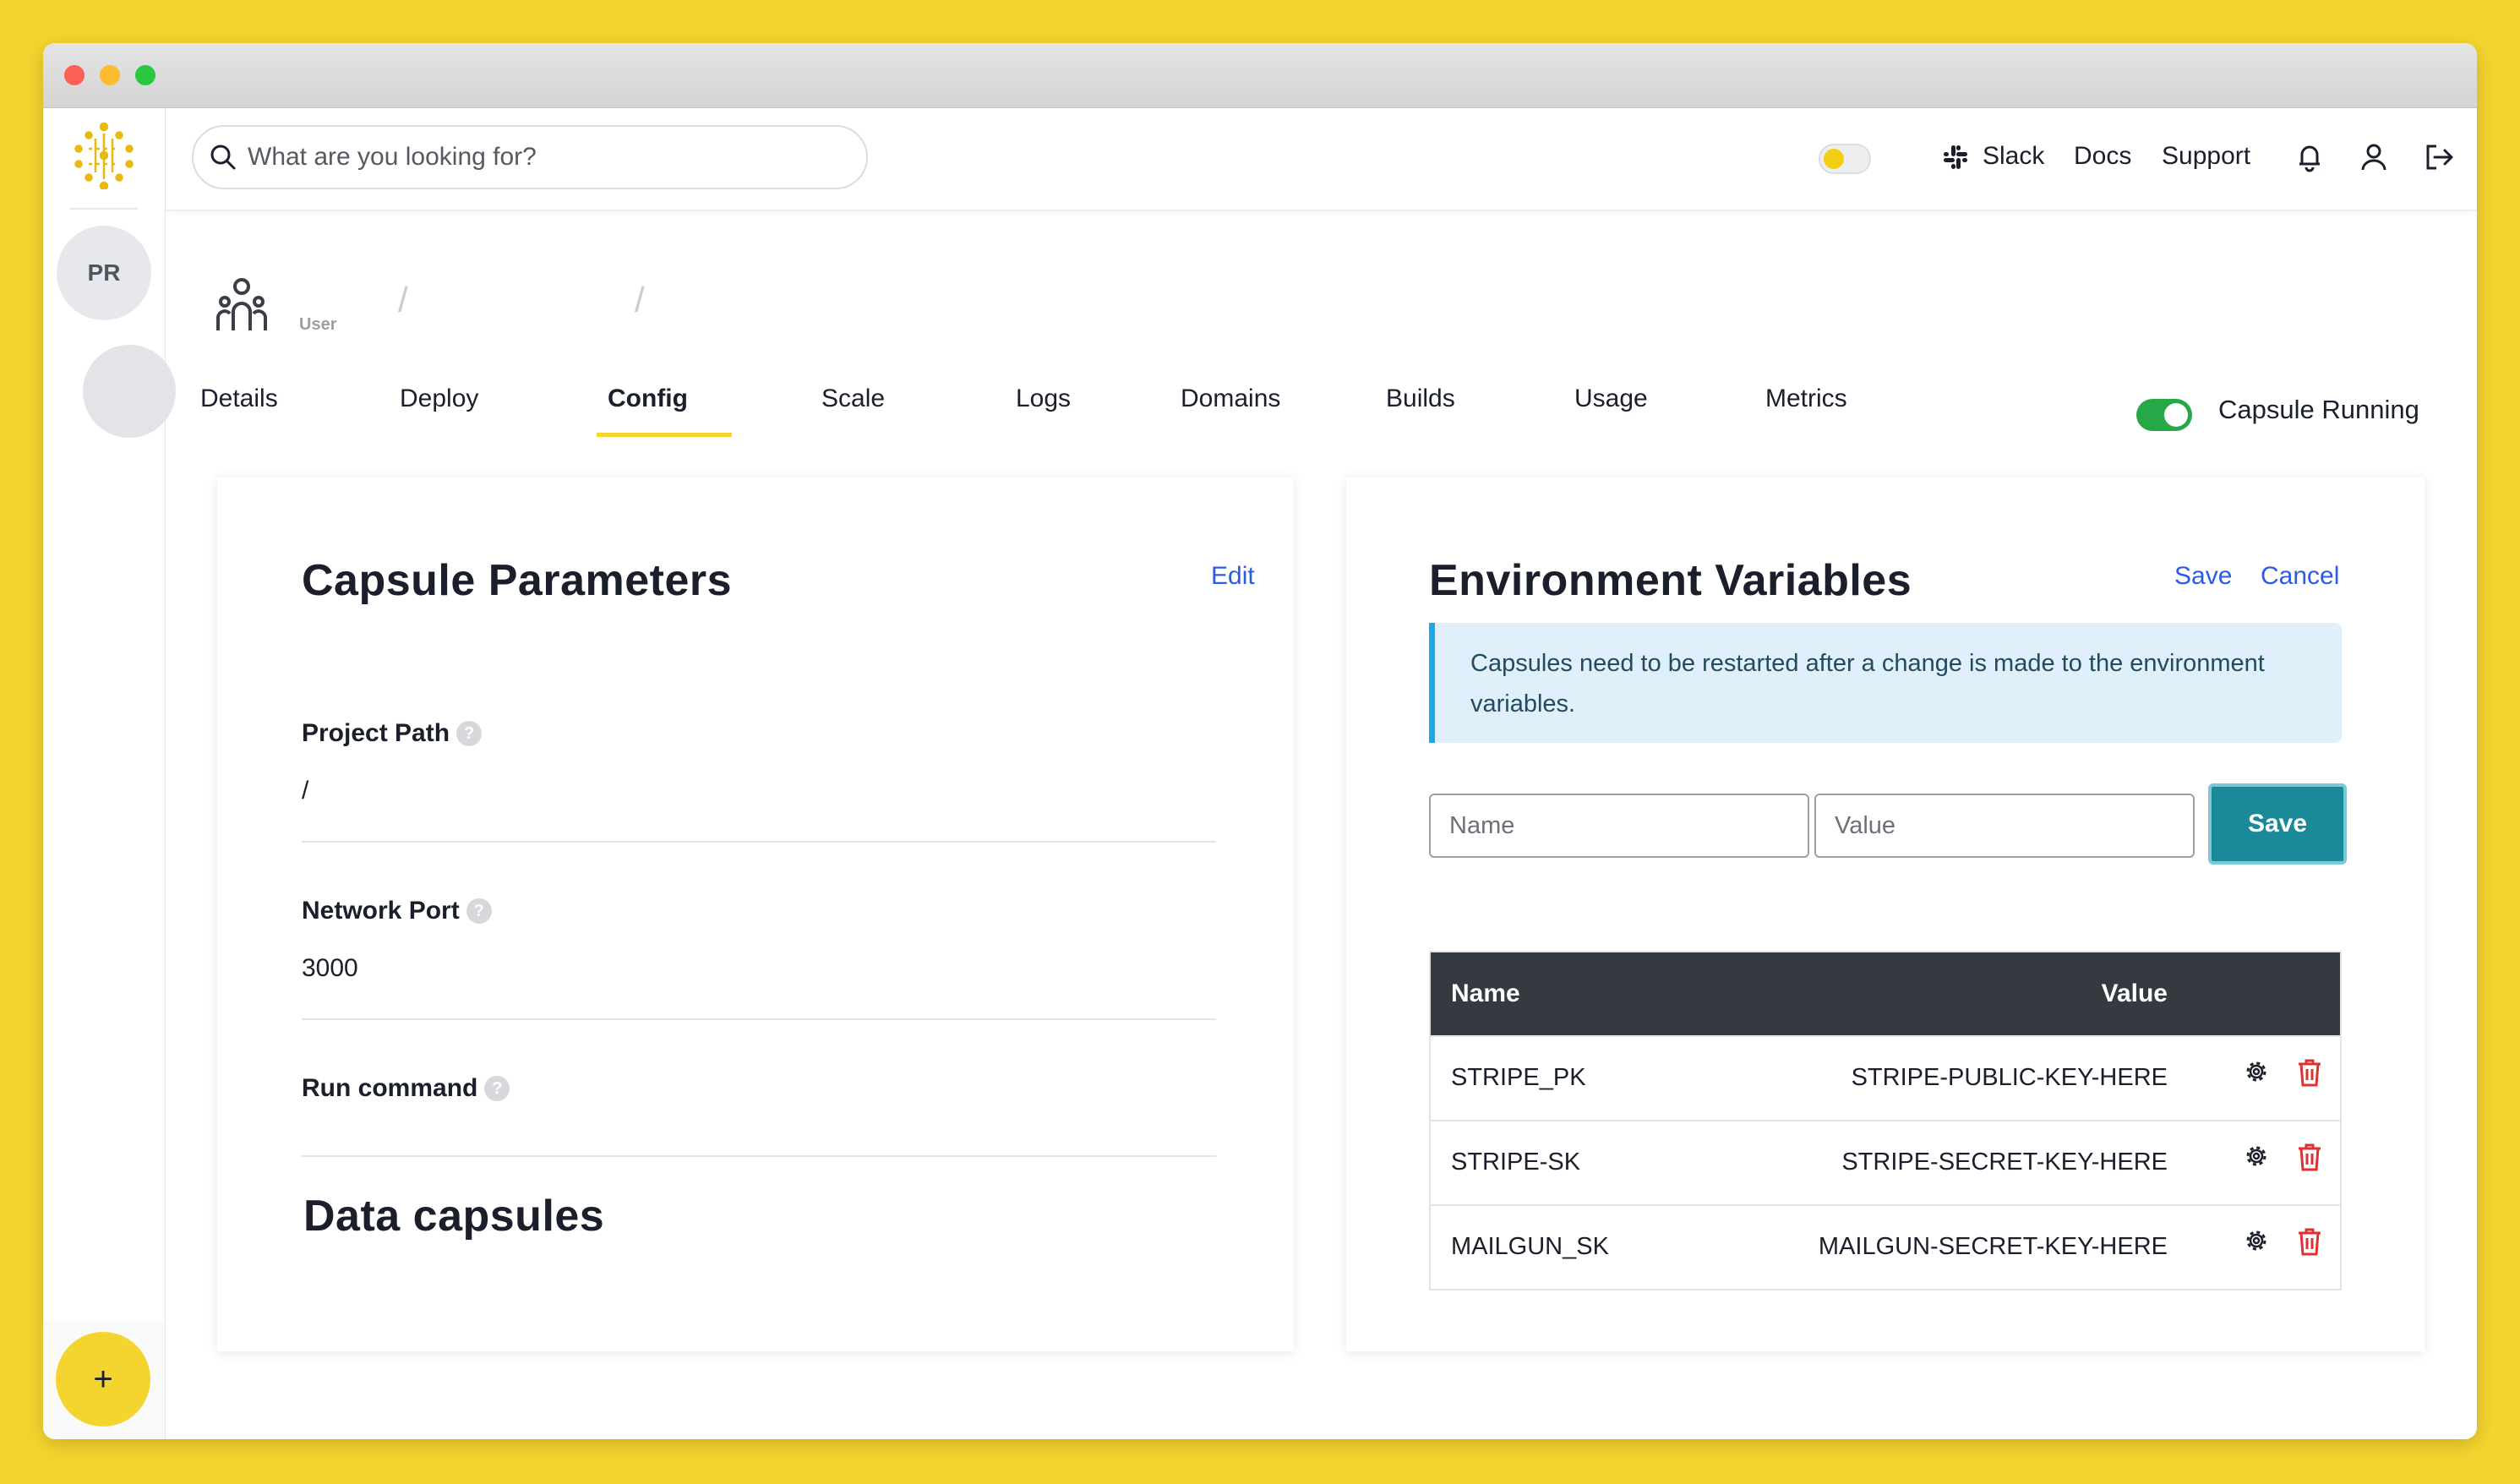 The image size is (2520, 1484). Describe the element at coordinates (2014, 157) in the screenshot. I see `slack-link: Slack` at that location.